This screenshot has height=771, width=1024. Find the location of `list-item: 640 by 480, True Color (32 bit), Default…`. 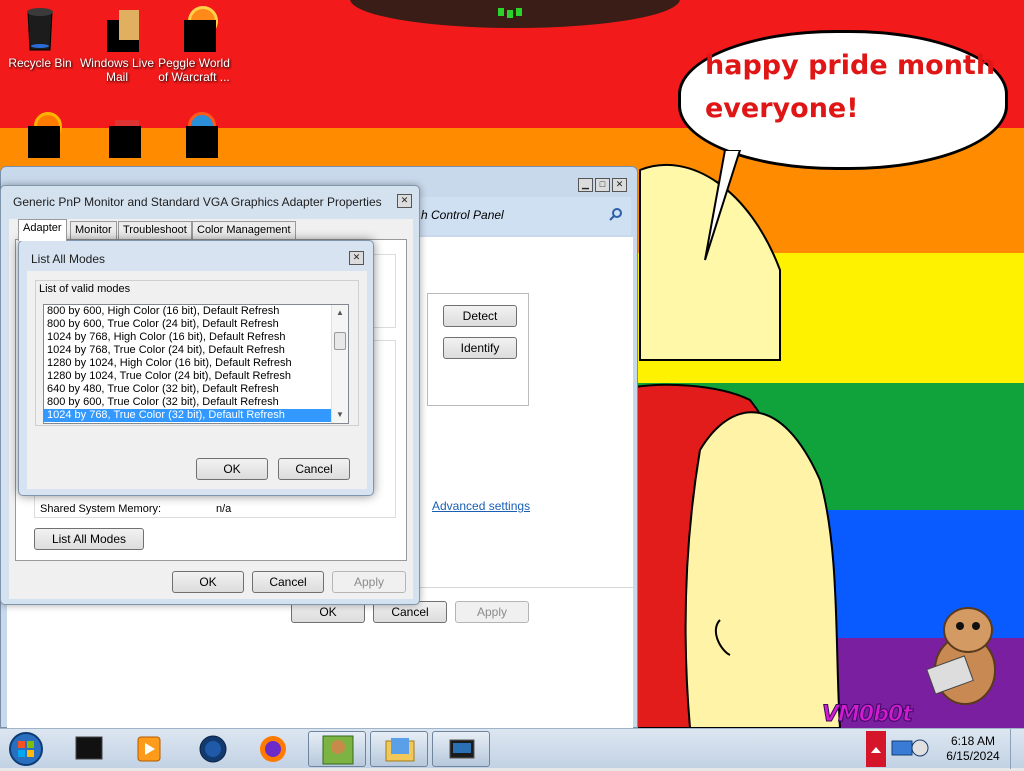

list-item: 640 by 480, True Color (32 bit), Default… is located at coordinates (188, 389).